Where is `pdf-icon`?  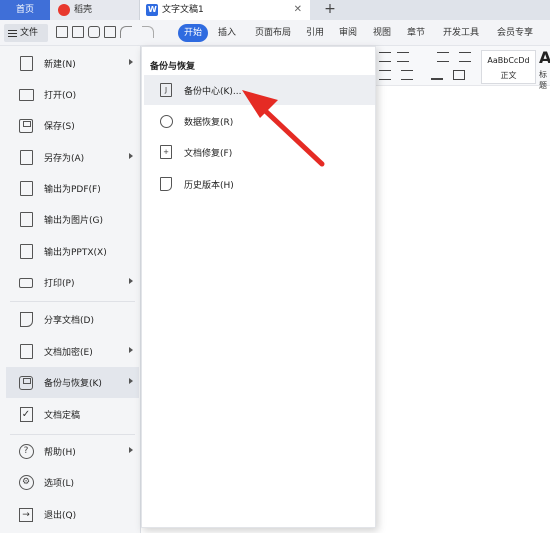 pdf-icon is located at coordinates (26, 189).